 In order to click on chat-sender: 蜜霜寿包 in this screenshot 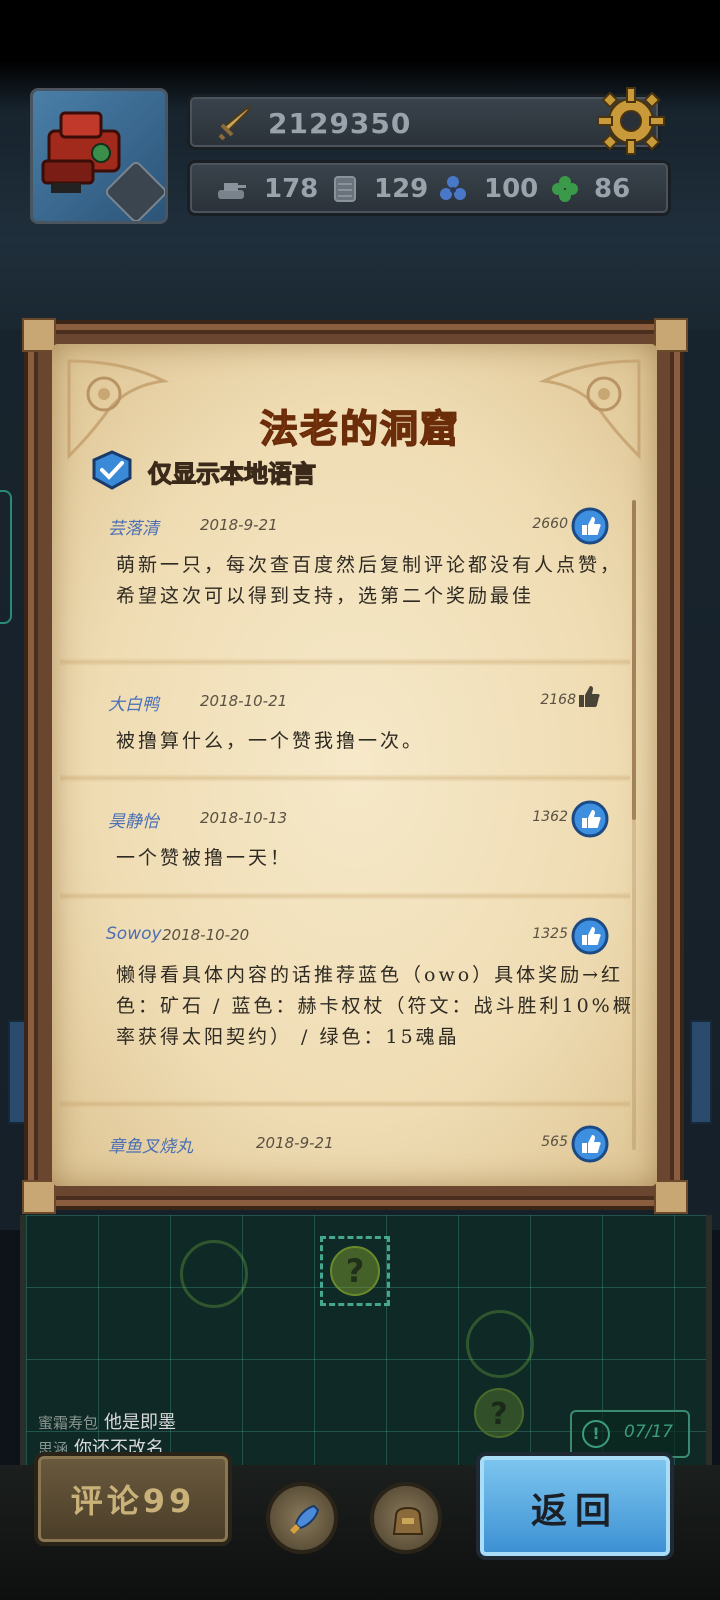, I will do `click(68, 1423)`.